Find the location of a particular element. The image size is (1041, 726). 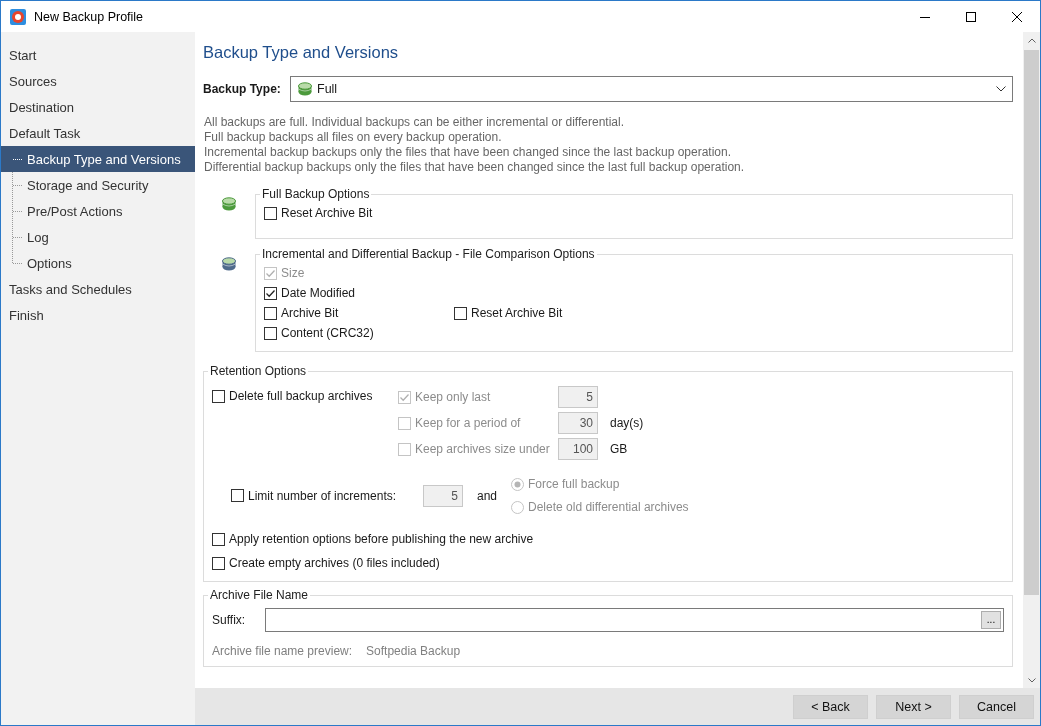

app-icon is located at coordinates (18, 16).